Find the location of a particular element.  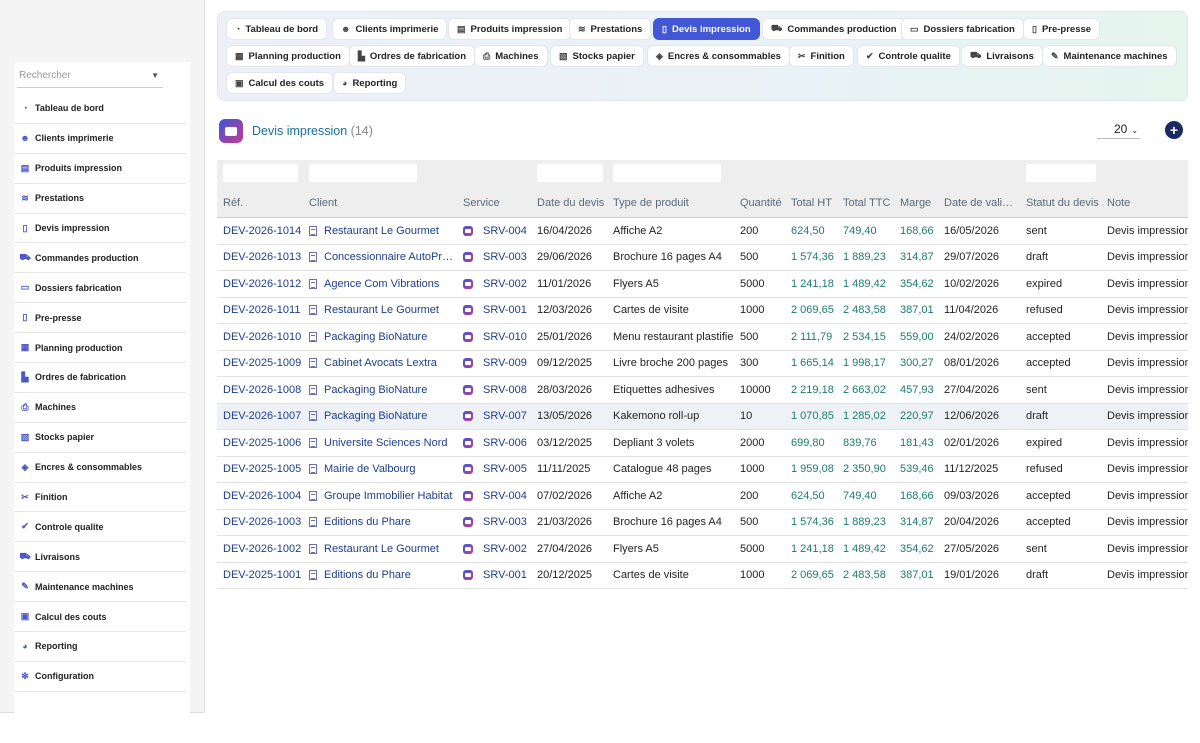

sidebar-item-finition: ✂ Finition is located at coordinates (100, 498).